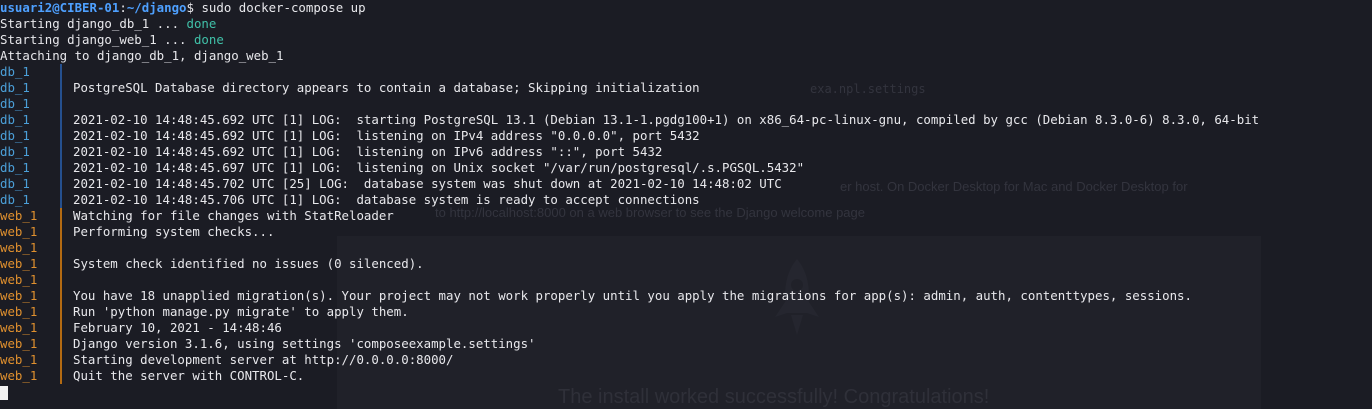  I want to click on startup-line: Starting django_db_1 ... done, so click(686, 24).